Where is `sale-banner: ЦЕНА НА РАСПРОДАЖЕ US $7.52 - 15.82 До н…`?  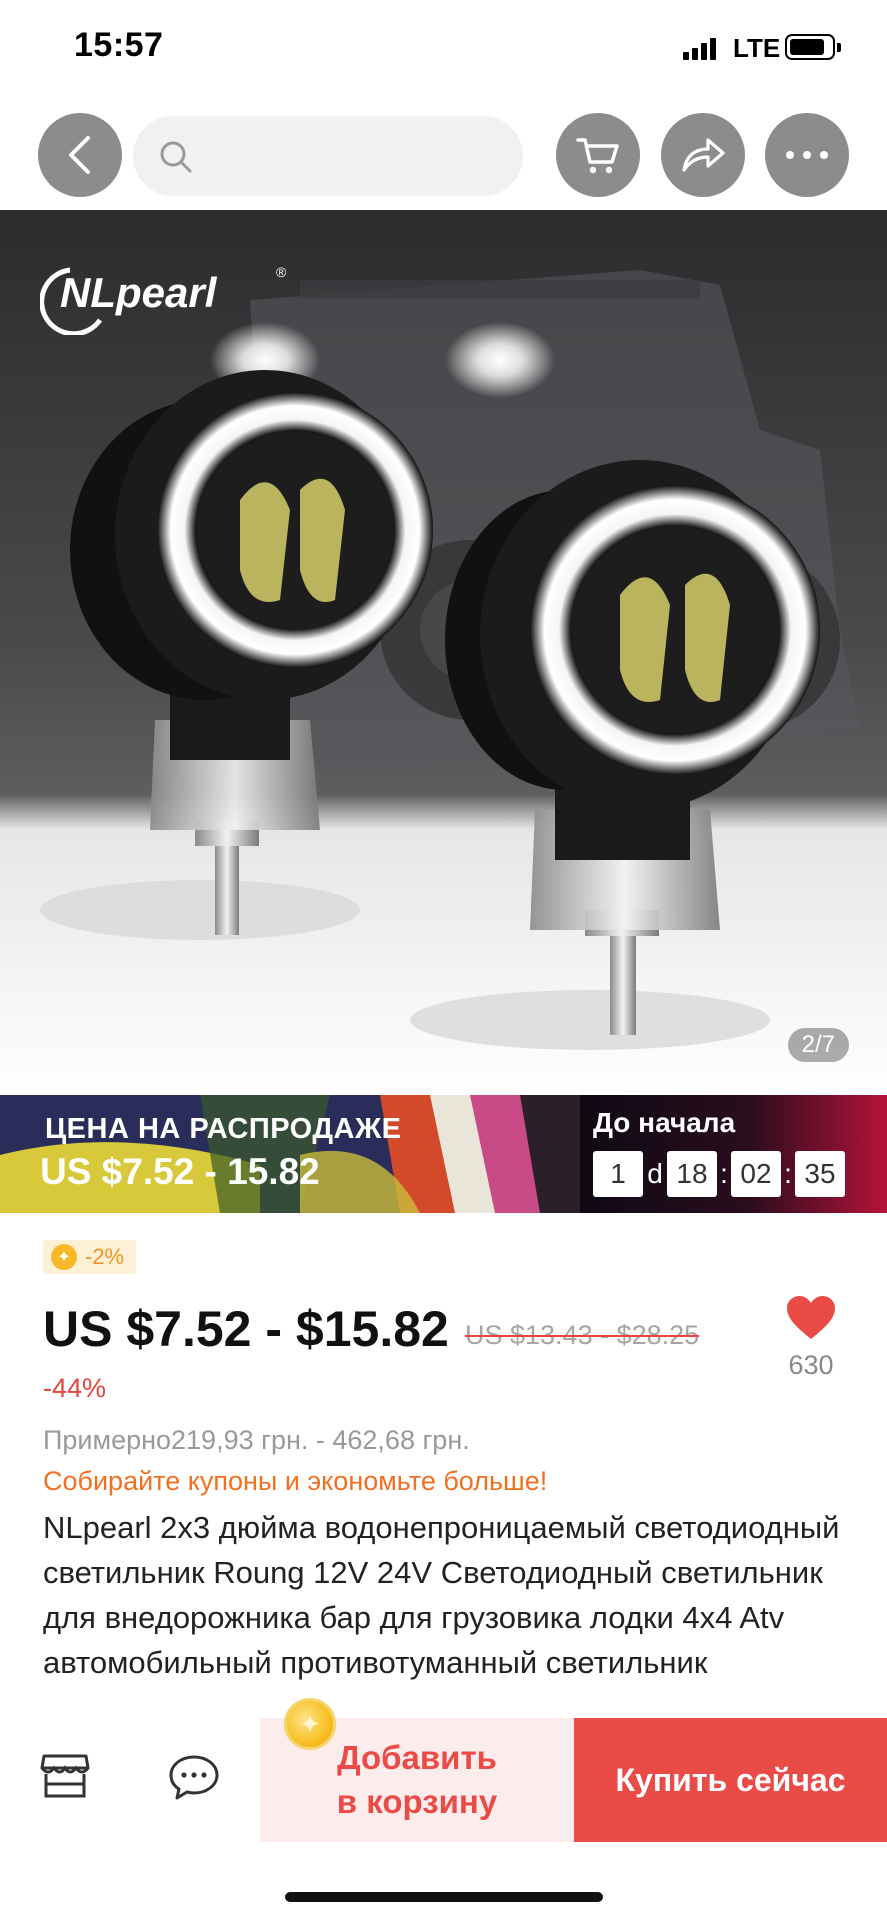
sale-banner: ЦЕНА НА РАСПРОДАЖЕ US $7.52 - 15.82 До н… is located at coordinates (443, 1154).